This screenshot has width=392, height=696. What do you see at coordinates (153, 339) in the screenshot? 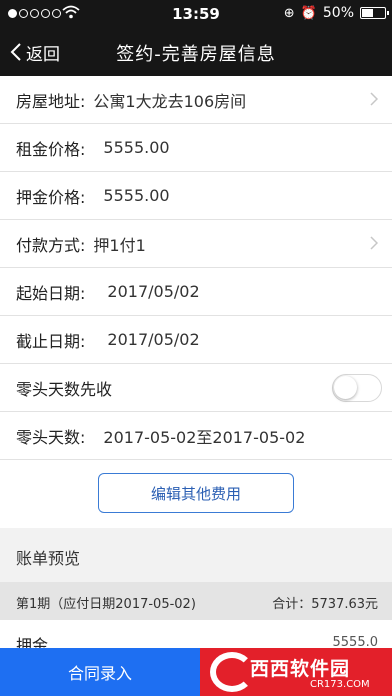
I see `end-date-value: 2017/05/02` at bounding box center [153, 339].